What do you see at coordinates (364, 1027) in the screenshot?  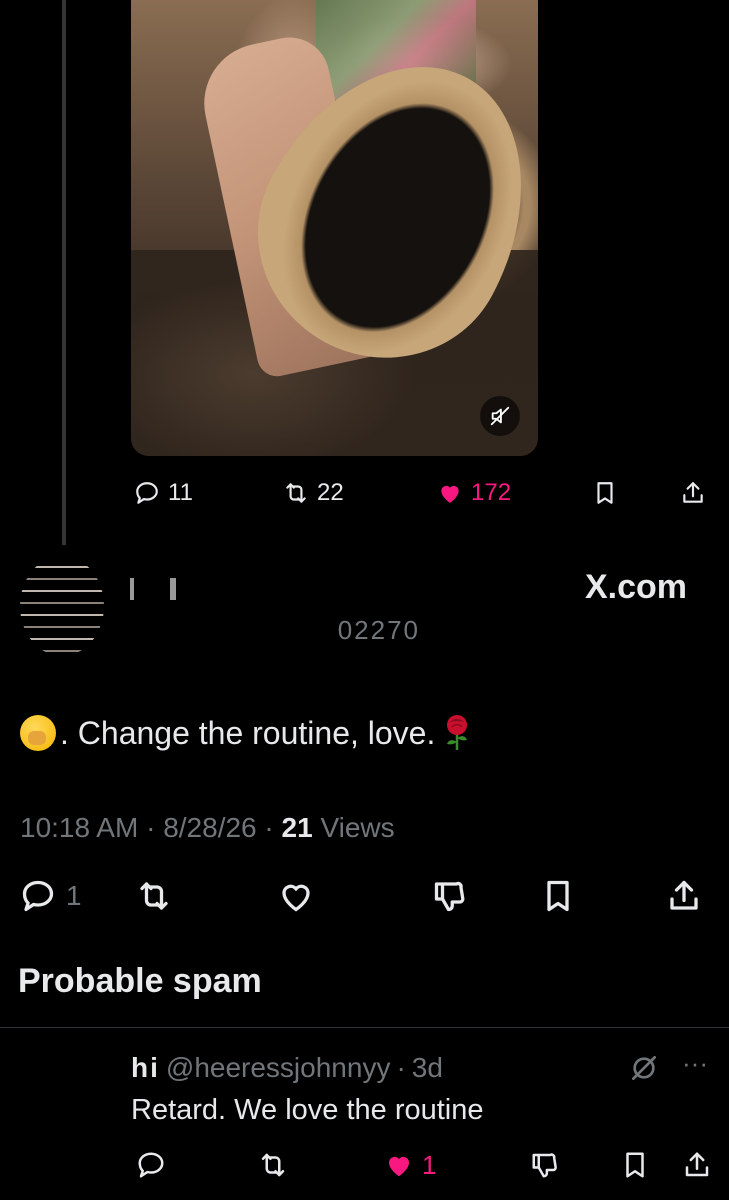 I see `divider` at bounding box center [364, 1027].